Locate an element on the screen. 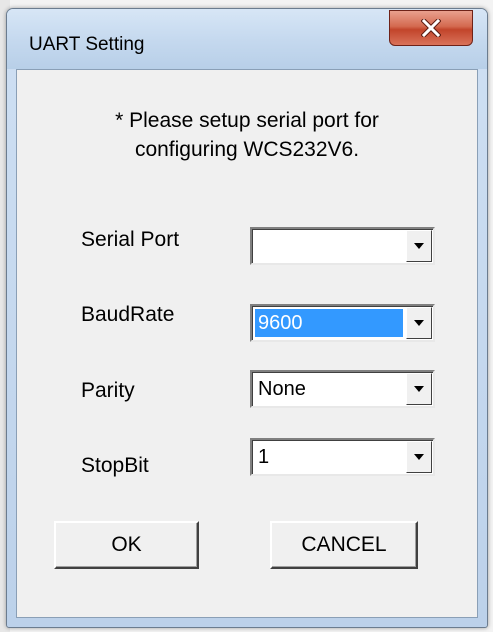  parity-select: None is located at coordinates (342, 389).